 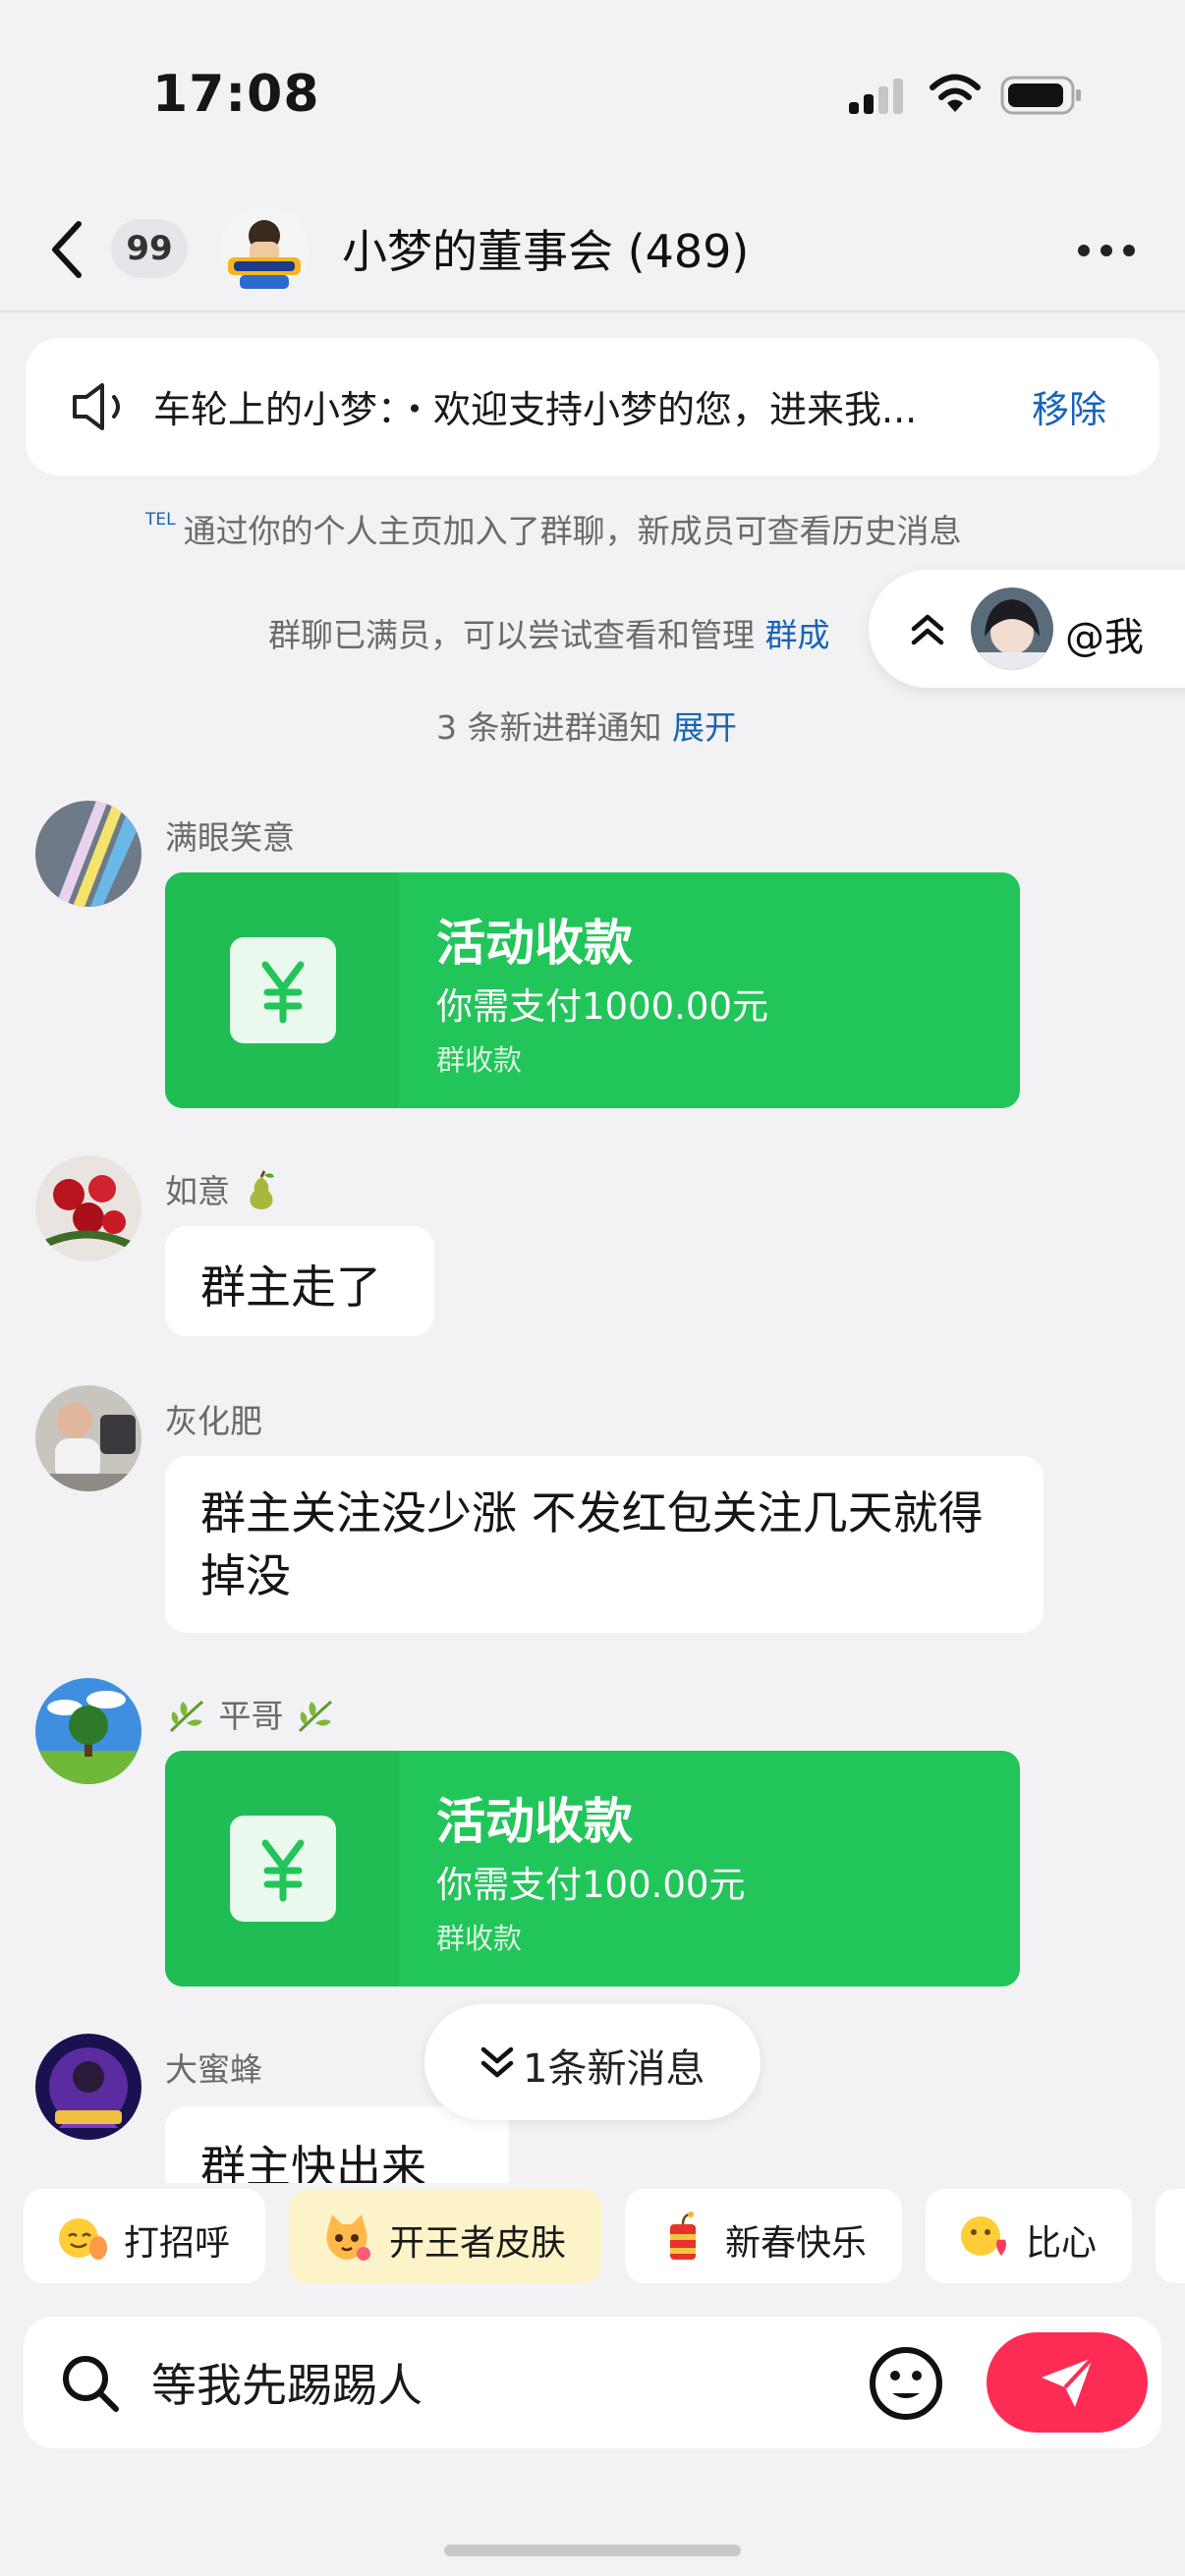 What do you see at coordinates (1041, 95) in the screenshot?
I see `battery-icon` at bounding box center [1041, 95].